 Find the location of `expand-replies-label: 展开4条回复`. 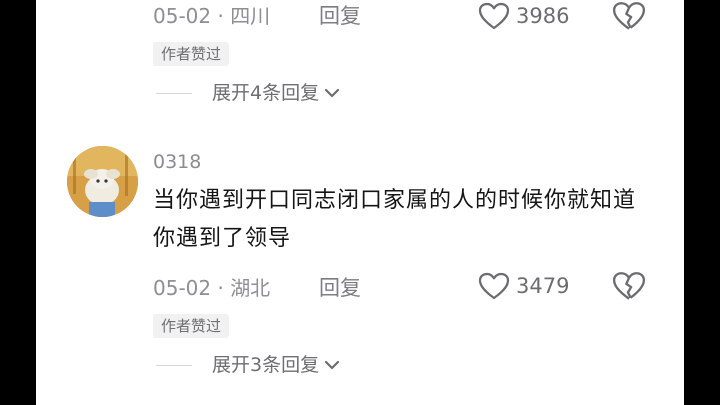

expand-replies-label: 展开4条回复 is located at coordinates (266, 93).